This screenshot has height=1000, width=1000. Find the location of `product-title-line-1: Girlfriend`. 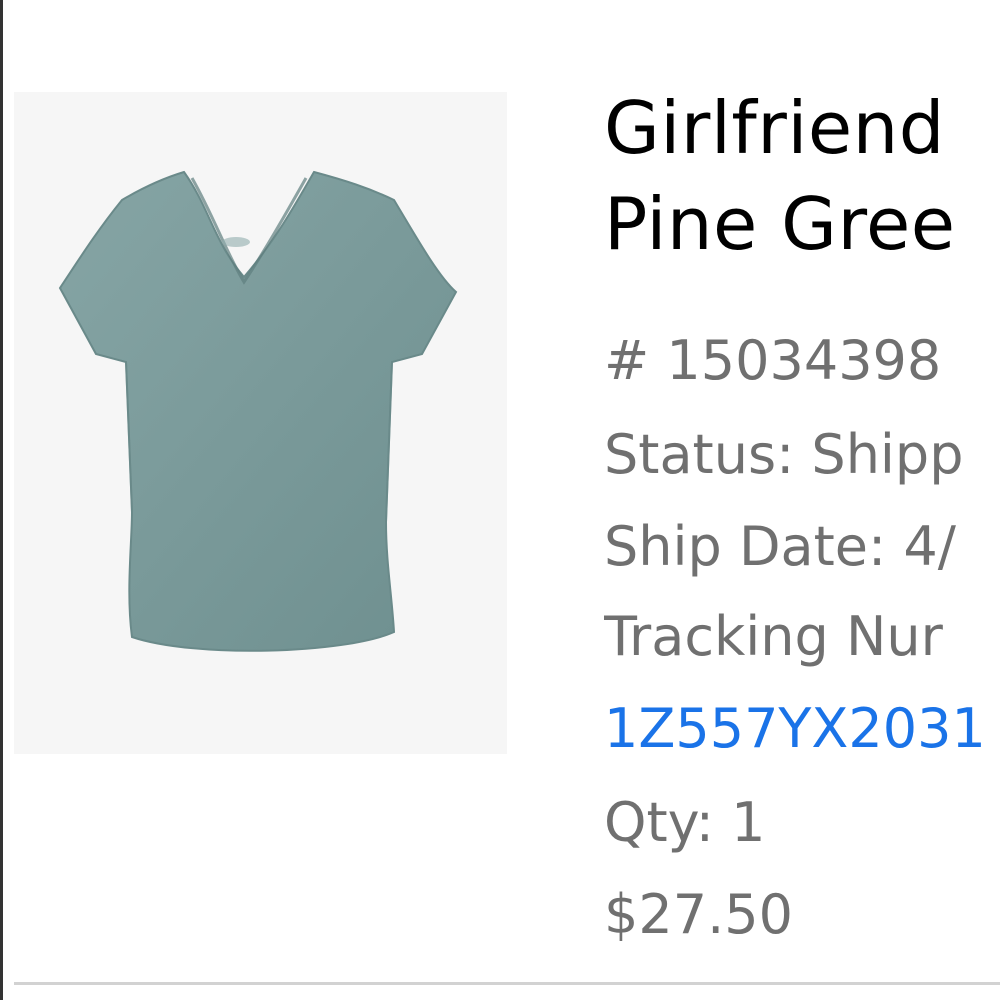

product-title-line-1: Girlfriend is located at coordinates (774, 128).